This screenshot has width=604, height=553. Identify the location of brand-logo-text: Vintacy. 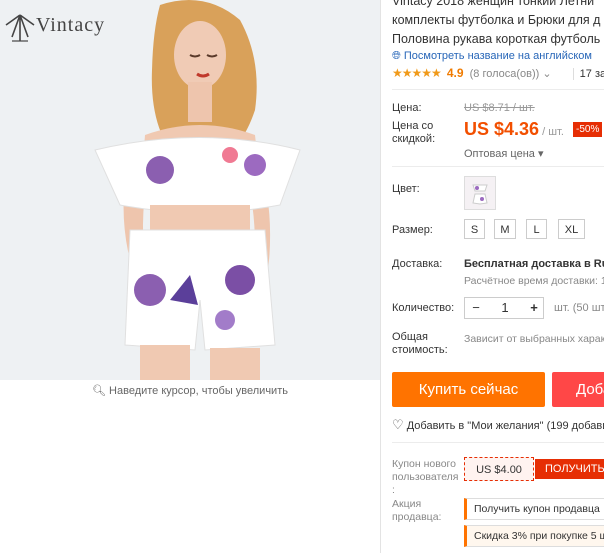
(71, 25).